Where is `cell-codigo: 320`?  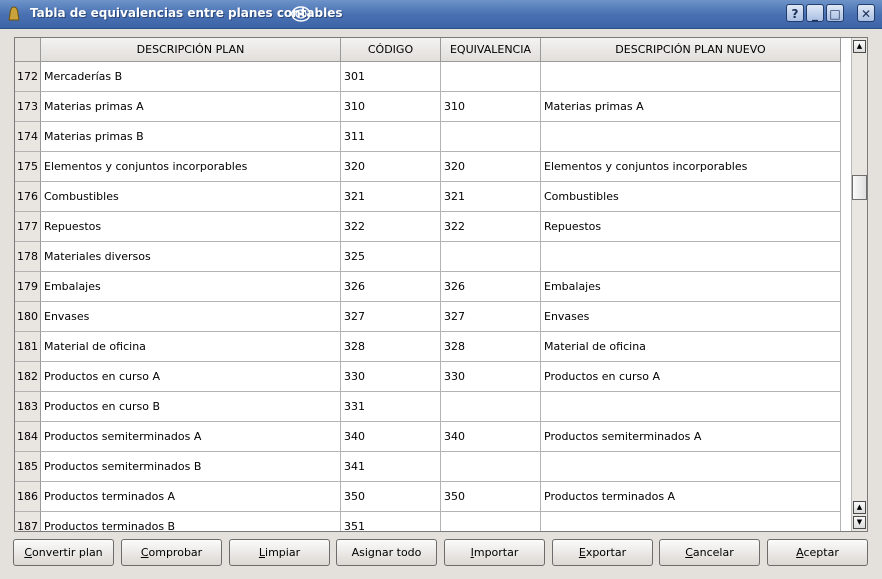
cell-codigo: 320 is located at coordinates (391, 167).